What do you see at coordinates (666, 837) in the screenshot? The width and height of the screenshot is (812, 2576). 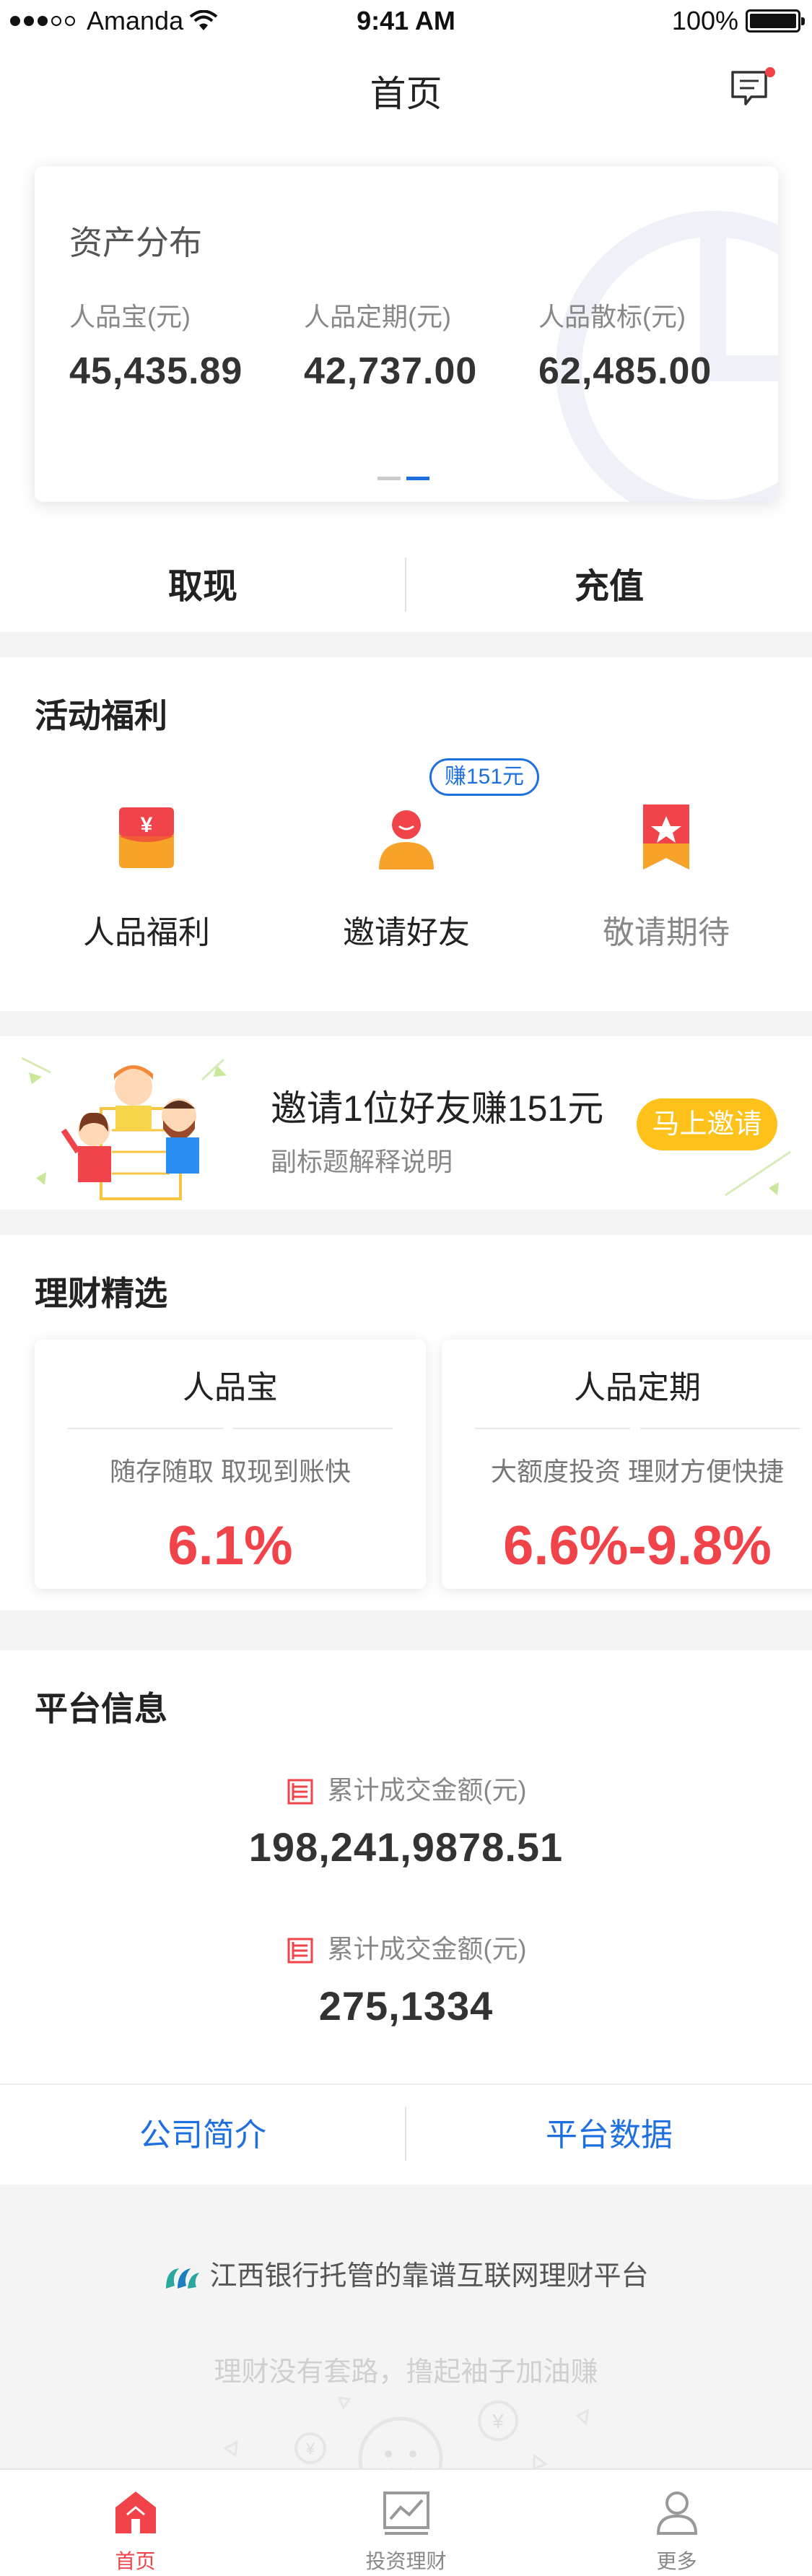 I see `star-ribbon-icon` at bounding box center [666, 837].